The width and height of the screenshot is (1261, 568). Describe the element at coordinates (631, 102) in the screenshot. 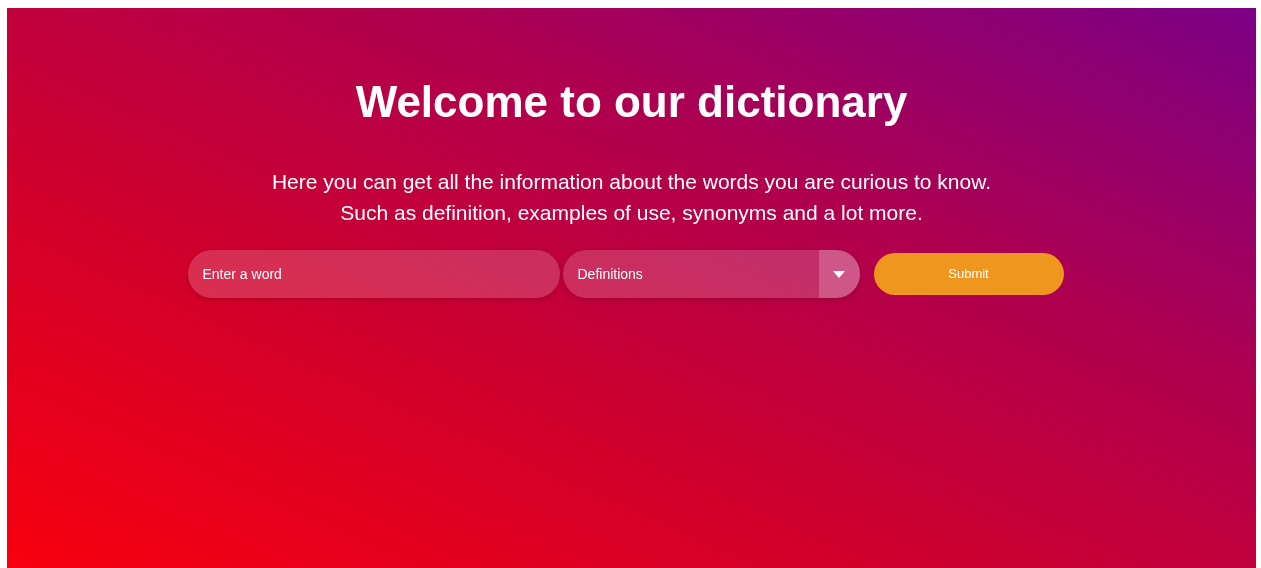

I see `page-title: Welcome to our dictionary` at that location.